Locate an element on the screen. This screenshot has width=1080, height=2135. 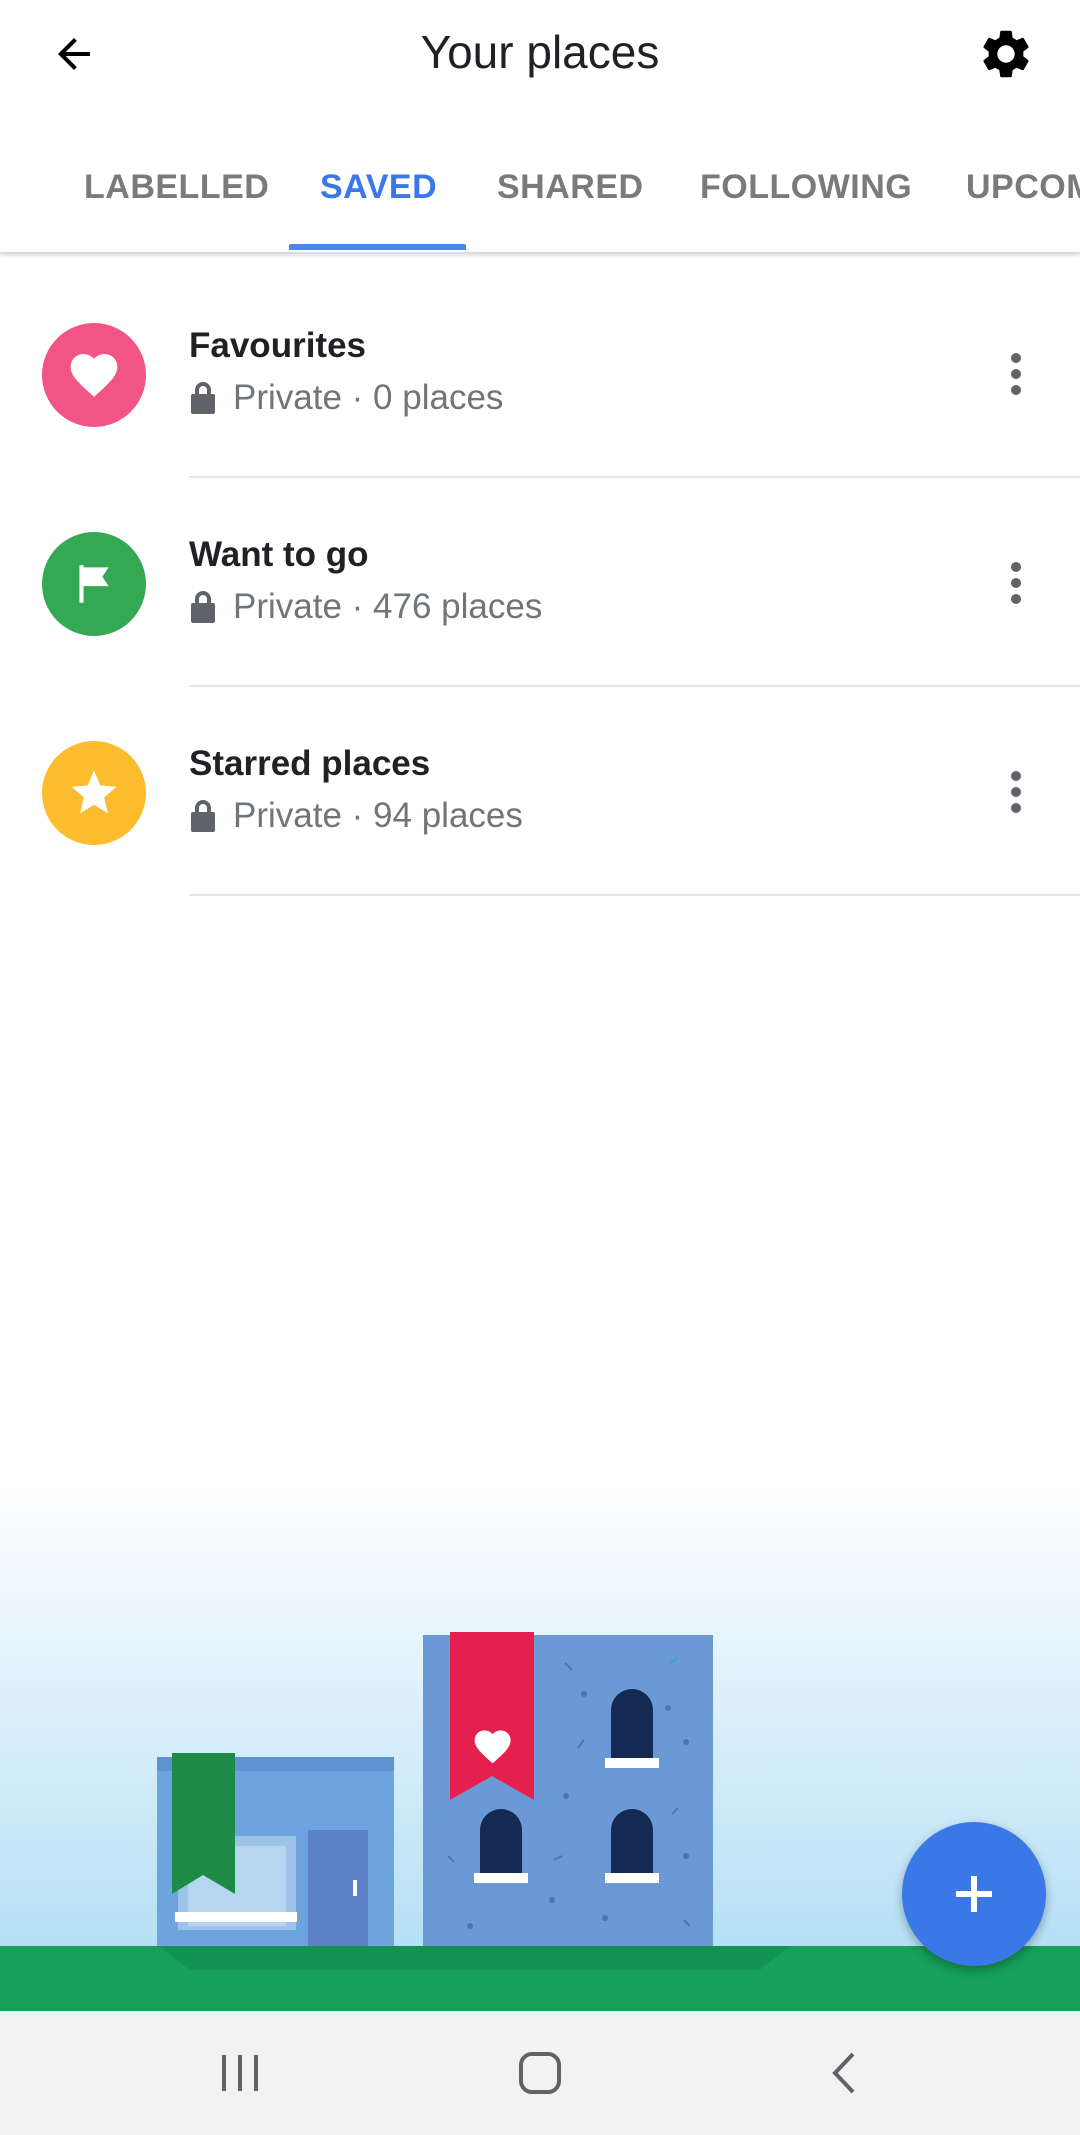
list-meta: Private · 94 places is located at coordinates (356, 816).